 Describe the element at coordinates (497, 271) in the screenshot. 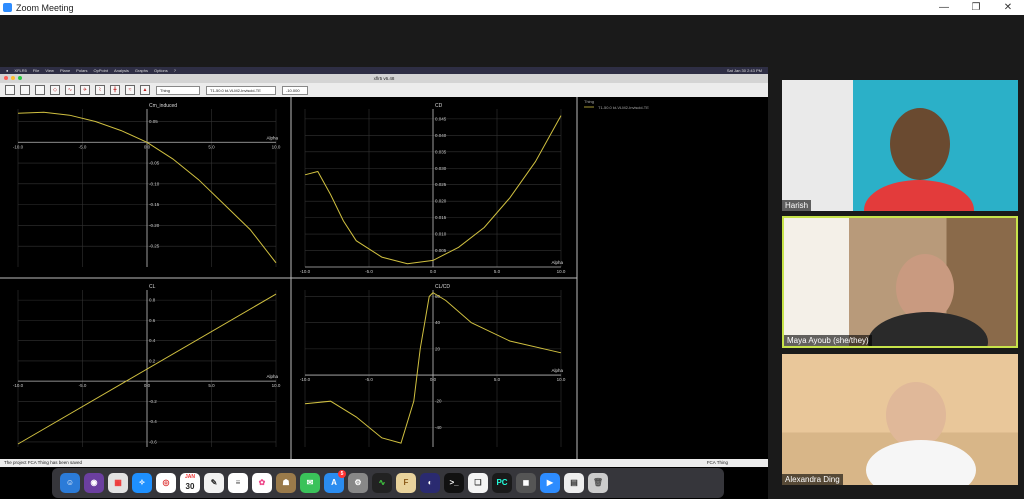

I see `x-tick-label: 5.0` at that location.